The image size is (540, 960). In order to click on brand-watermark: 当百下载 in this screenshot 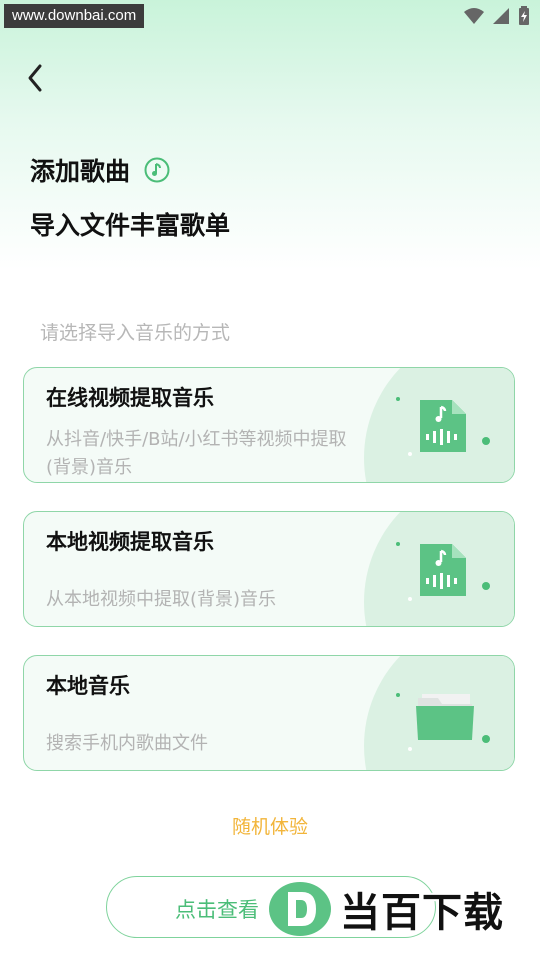, I will do `click(386, 909)`.